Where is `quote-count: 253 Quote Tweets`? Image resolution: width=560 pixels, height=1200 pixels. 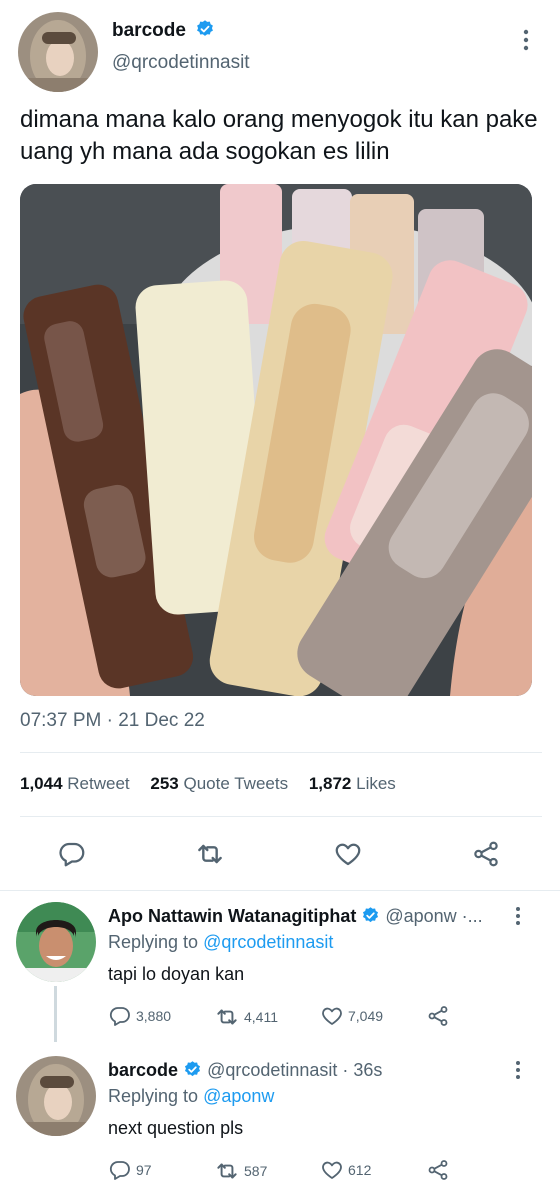 quote-count: 253 Quote Tweets is located at coordinates (219, 783).